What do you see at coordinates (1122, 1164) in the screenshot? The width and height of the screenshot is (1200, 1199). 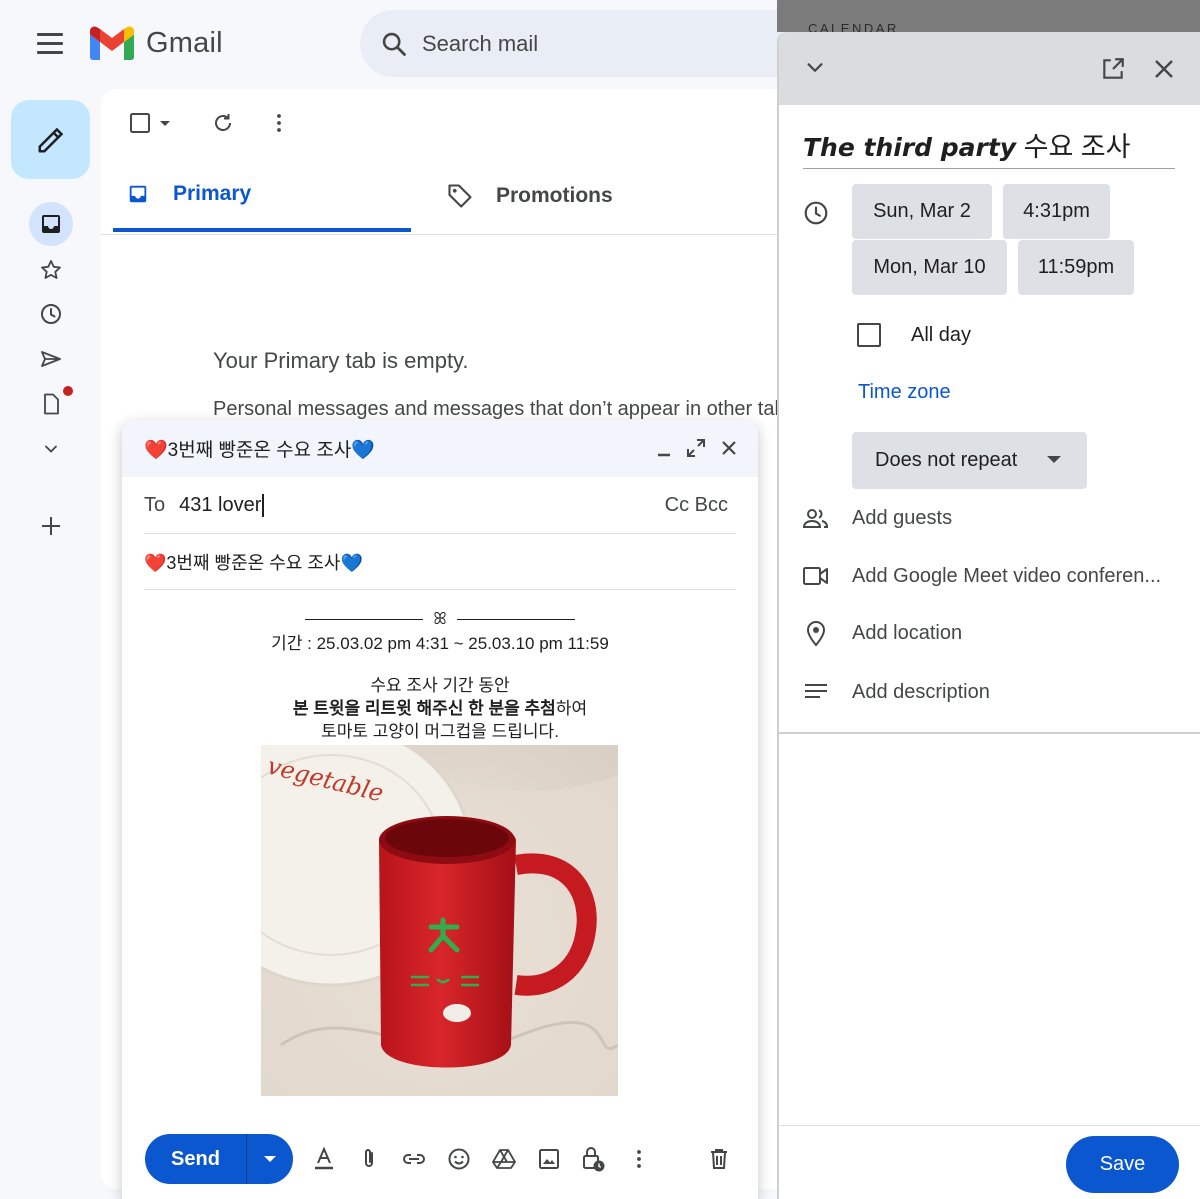 I see `save-button: Save` at bounding box center [1122, 1164].